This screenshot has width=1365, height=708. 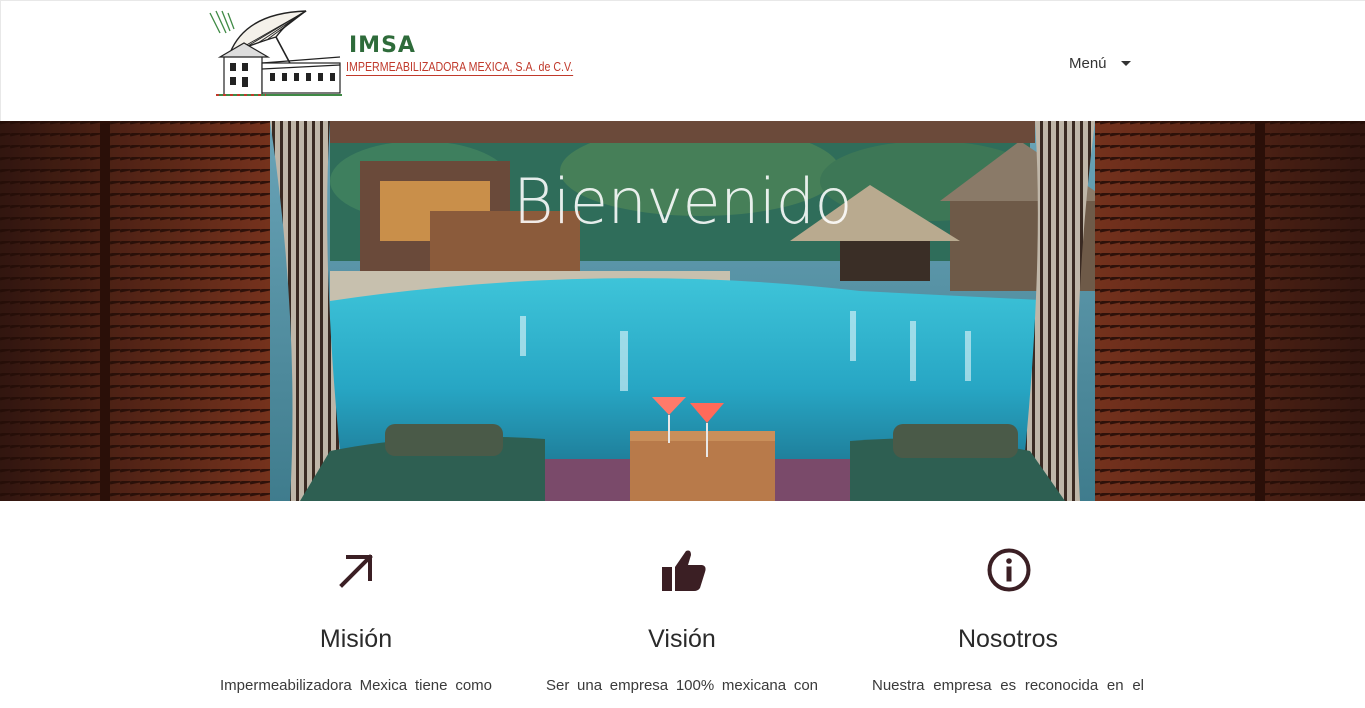 I want to click on feature-title: Nosotros, so click(x=1008, y=639).